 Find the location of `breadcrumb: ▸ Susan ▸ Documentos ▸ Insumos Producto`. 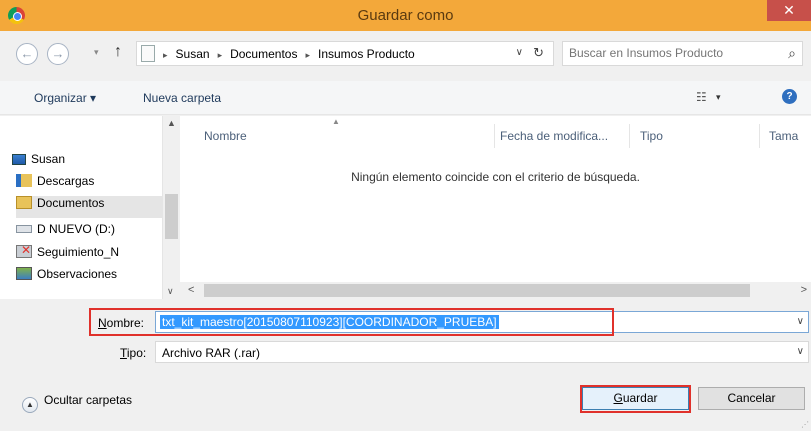

breadcrumb: ▸ Susan ▸ Documentos ▸ Insumos Producto is located at coordinates (289, 54).